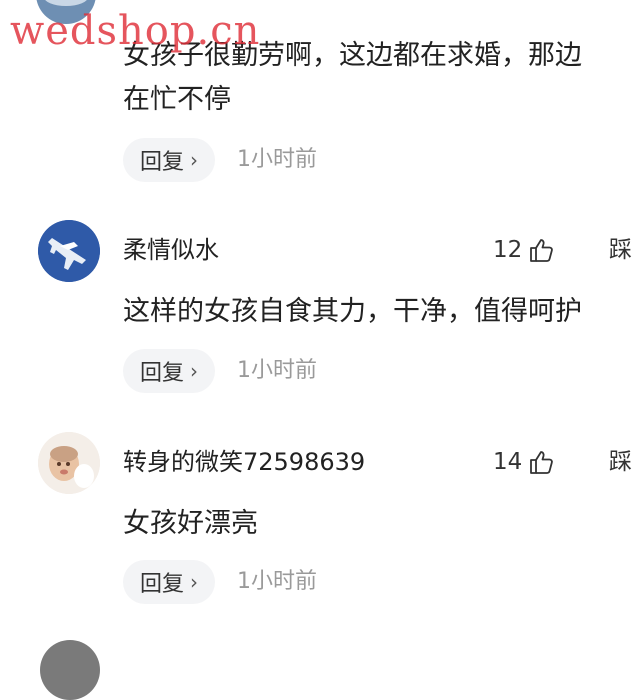  Describe the element at coordinates (508, 462) in the screenshot. I see `like-count: 14` at that location.